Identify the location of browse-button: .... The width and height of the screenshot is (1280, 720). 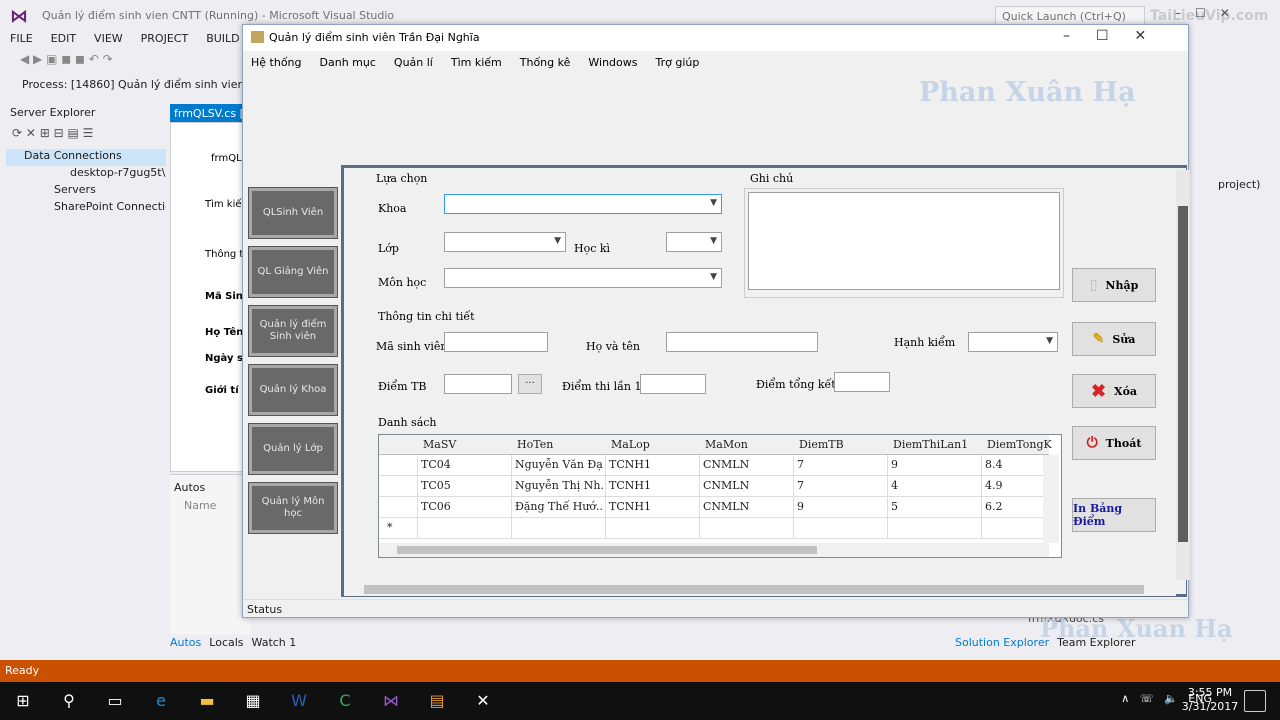
(530, 384).